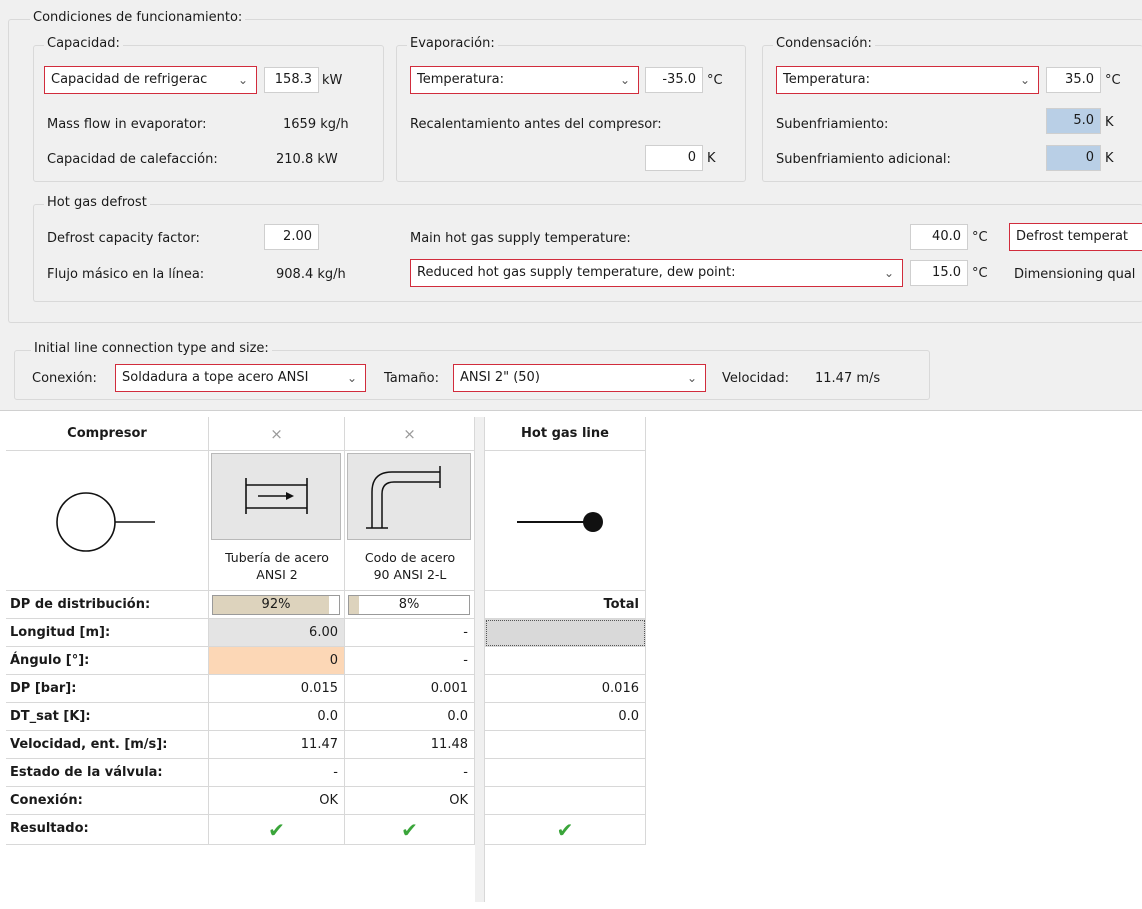 This screenshot has height=909, width=1142. I want to click on superheat-unit: K, so click(711, 158).